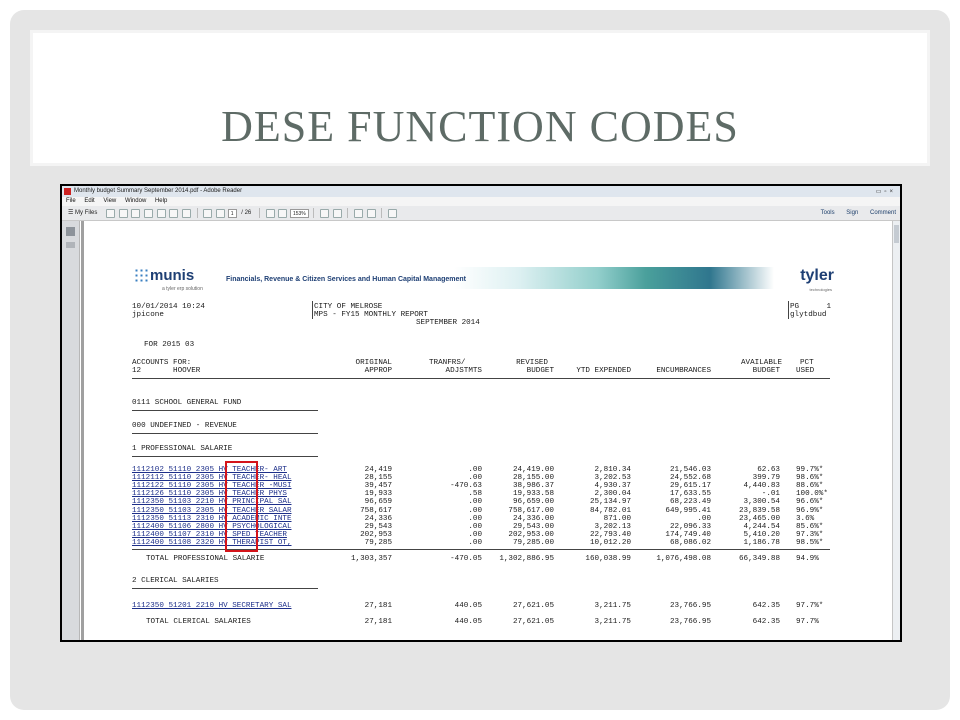  I want to click on prof-row-account-link: 1112400 51106 2800 HV PSYCHOLOGICAL, so click(212, 527).